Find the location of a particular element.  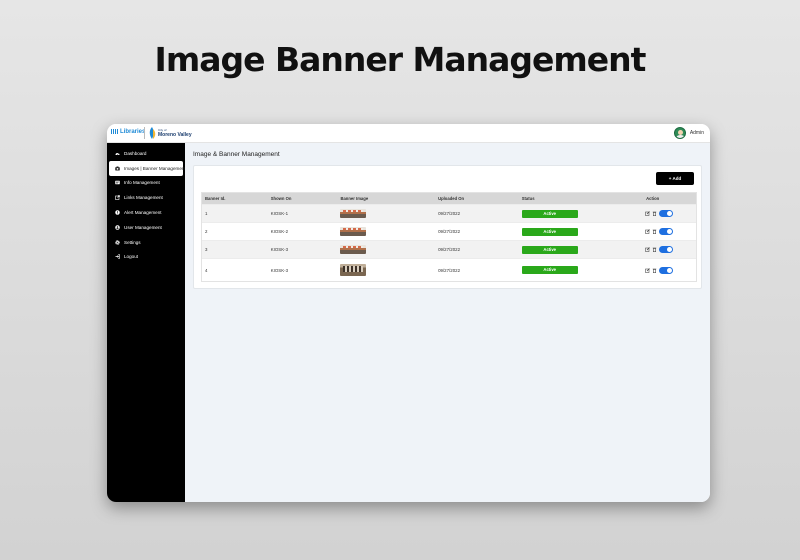

shown-on-cell: KIOSK-1 is located at coordinates (279, 213).